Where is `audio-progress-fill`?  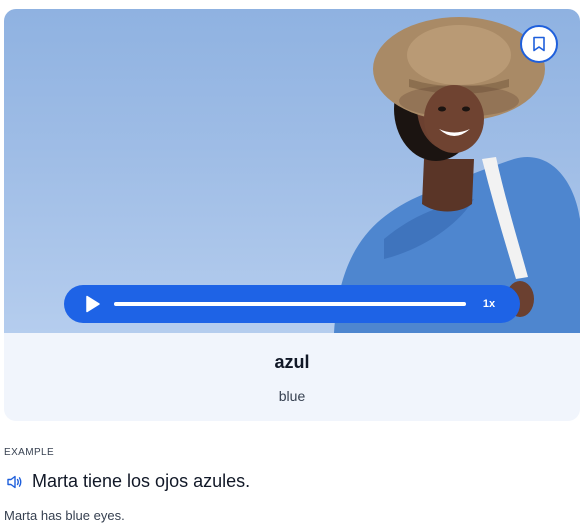
audio-progress-fill is located at coordinates (290, 304).